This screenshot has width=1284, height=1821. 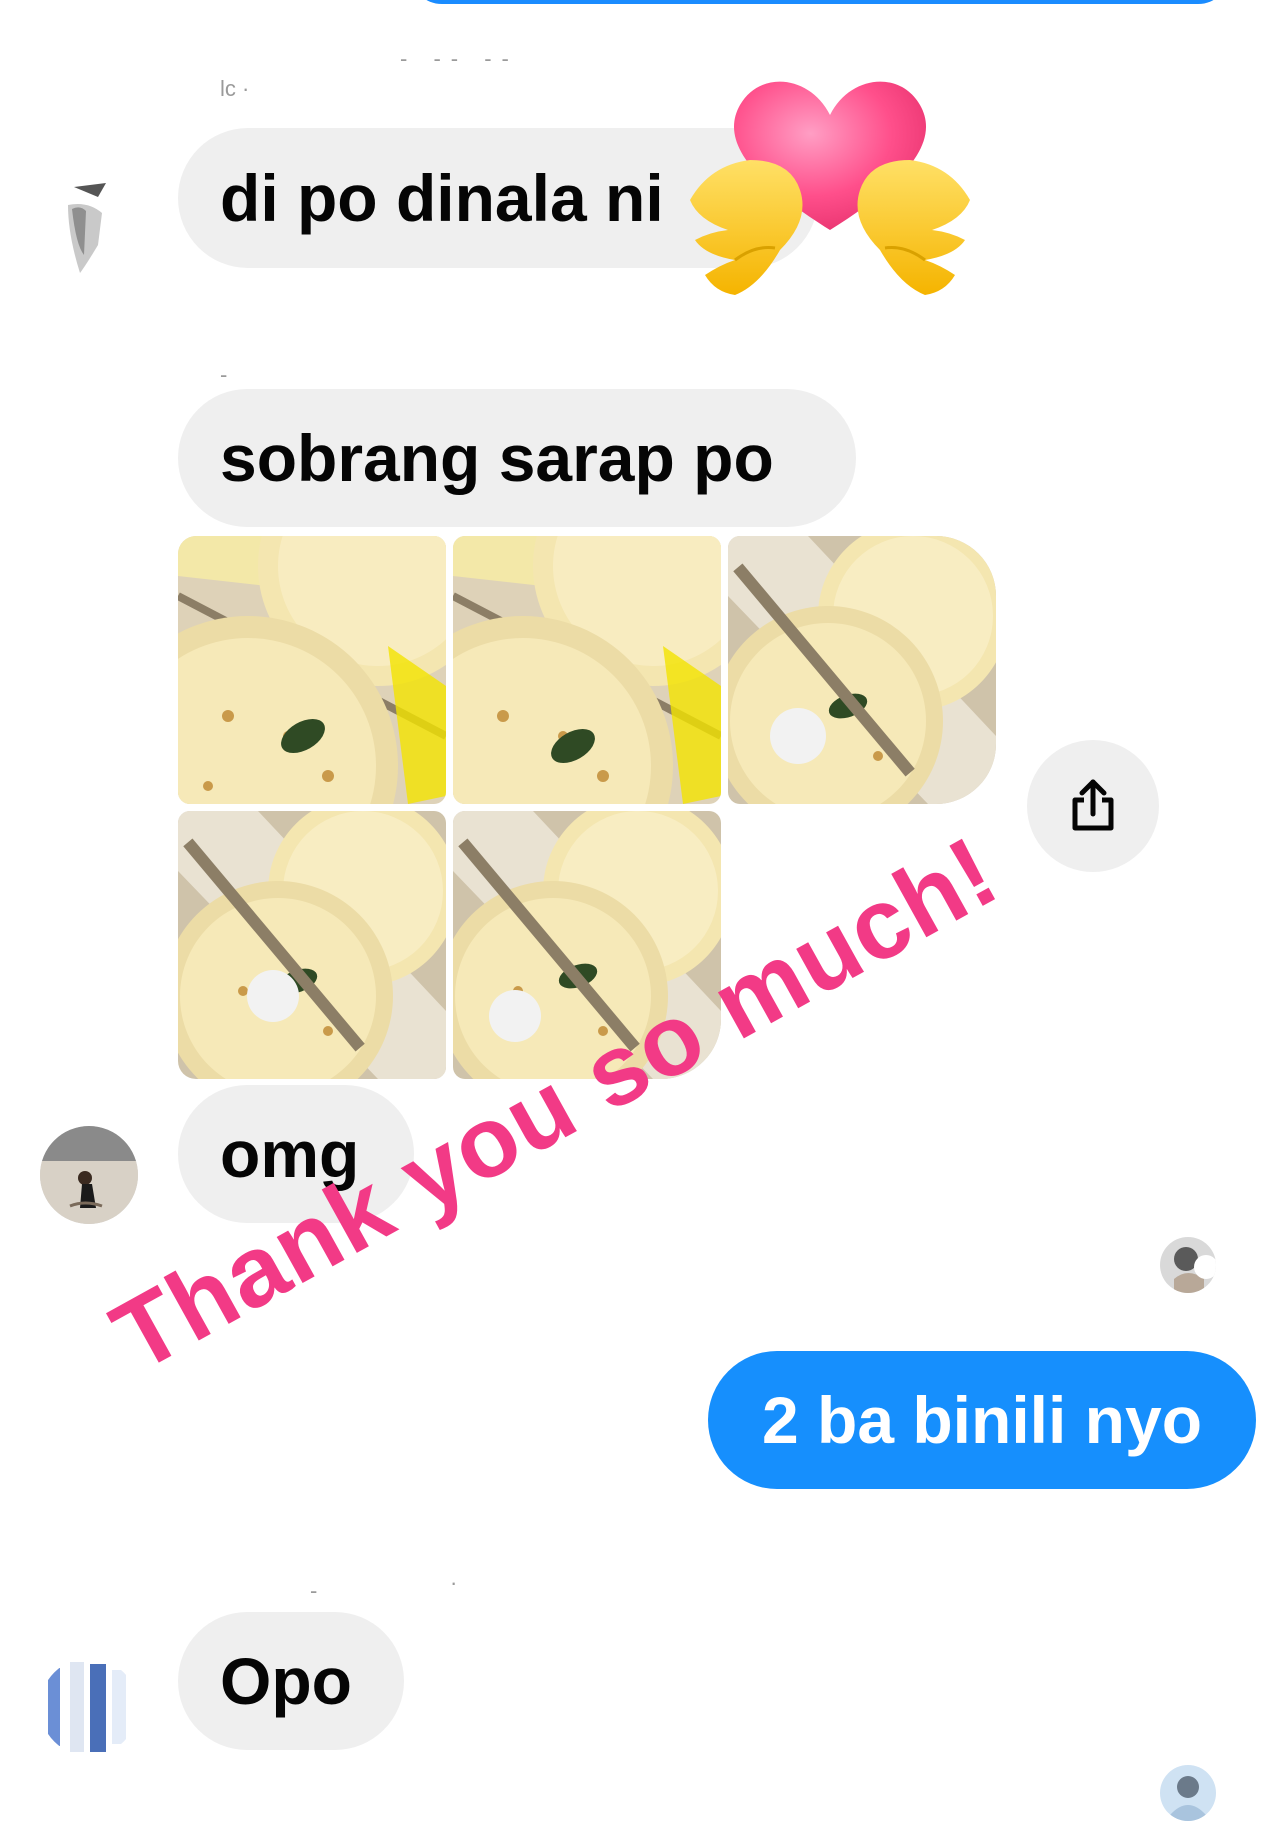 What do you see at coordinates (286, 1681) in the screenshot?
I see `message-text: Opo` at bounding box center [286, 1681].